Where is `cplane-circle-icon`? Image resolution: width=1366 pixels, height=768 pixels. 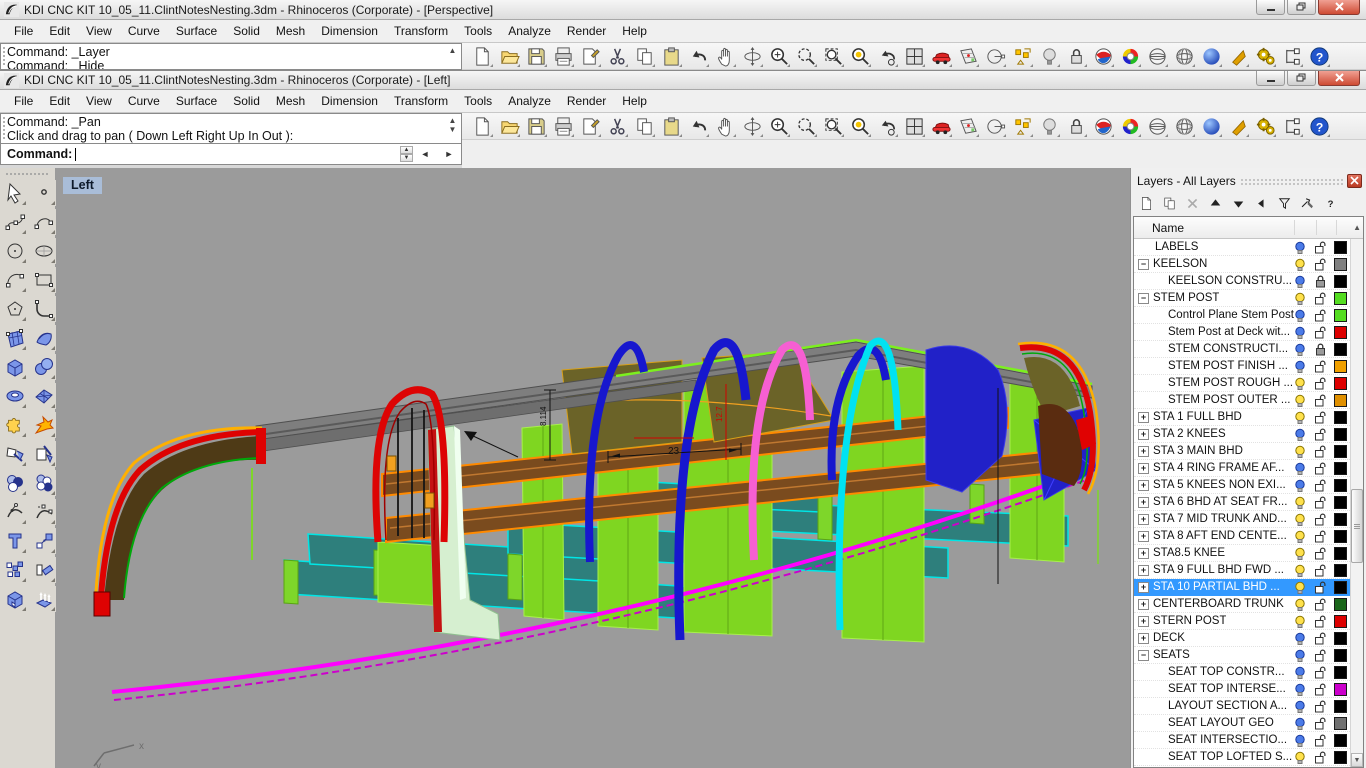
cplane-circle-icon is located at coordinates (995, 126).